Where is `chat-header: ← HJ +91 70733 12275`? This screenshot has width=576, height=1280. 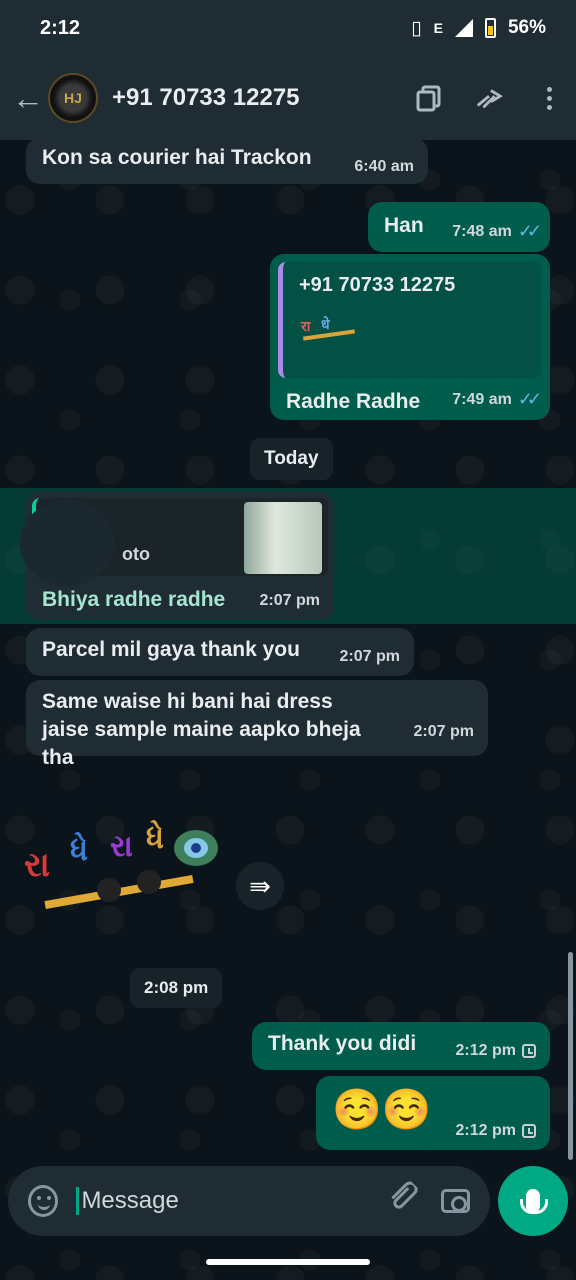 chat-header: ← HJ +91 70733 12275 is located at coordinates (288, 98).